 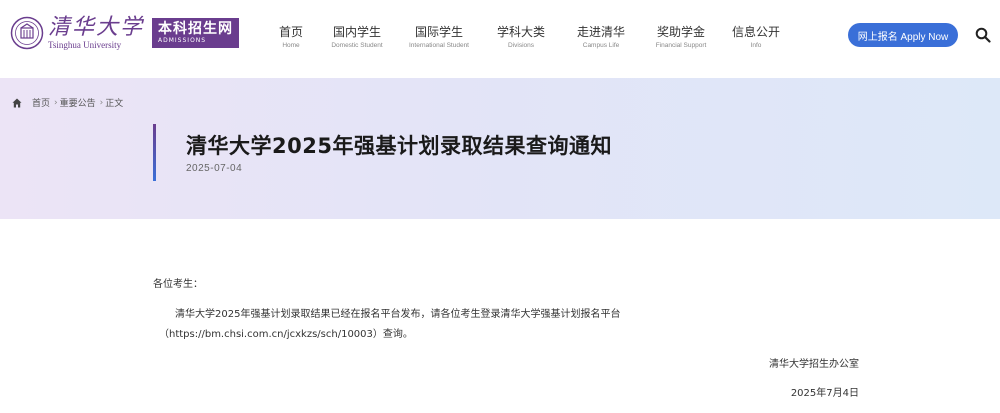 I want to click on nav-item-sublabel: Info, so click(x=756, y=45).